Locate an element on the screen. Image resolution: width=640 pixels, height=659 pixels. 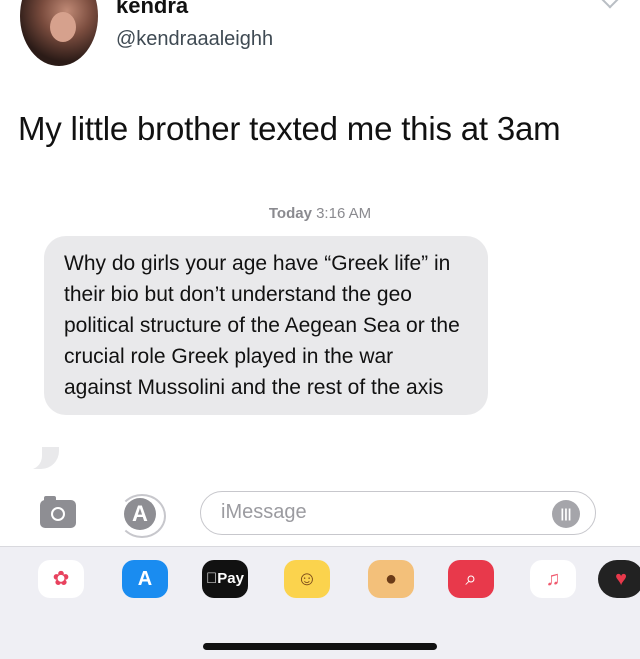
tweet-text: My little brother texted me this at 3am is located at coordinates (289, 128).